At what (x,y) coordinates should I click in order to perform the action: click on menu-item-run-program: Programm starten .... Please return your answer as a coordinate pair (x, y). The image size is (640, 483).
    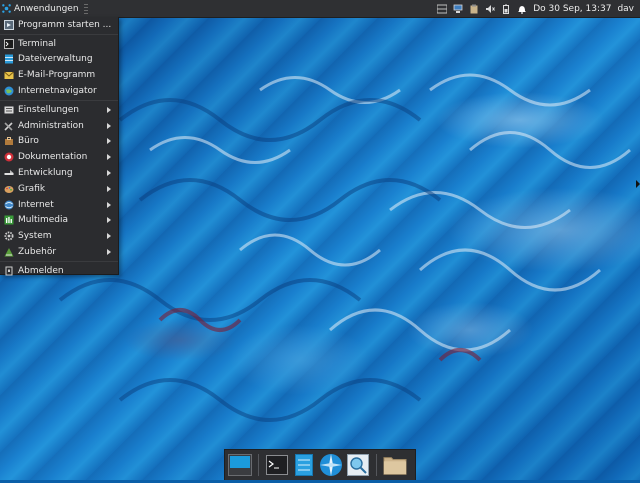
    Looking at the image, I should click on (59, 25).